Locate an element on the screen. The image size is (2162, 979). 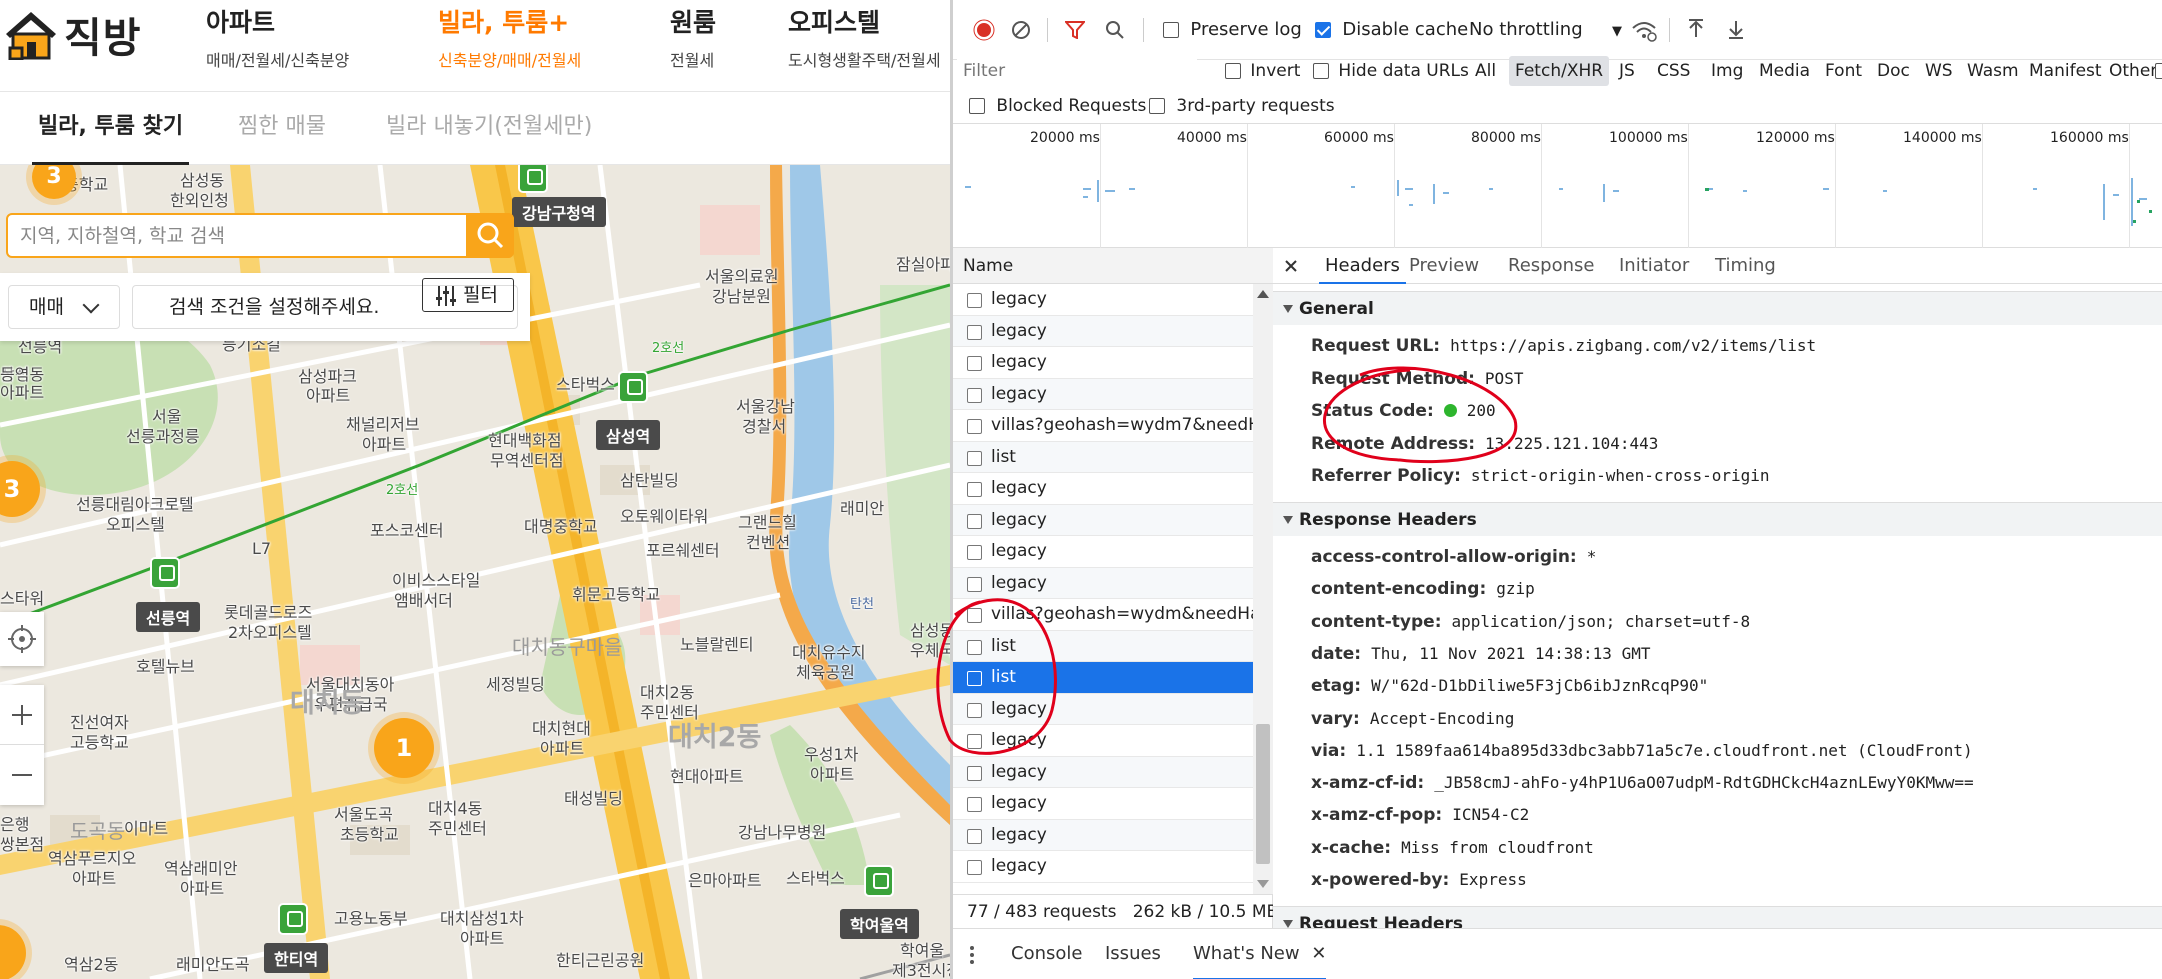
nav-oneroom: 원룸 전월세 is located at coordinates (693, 37).